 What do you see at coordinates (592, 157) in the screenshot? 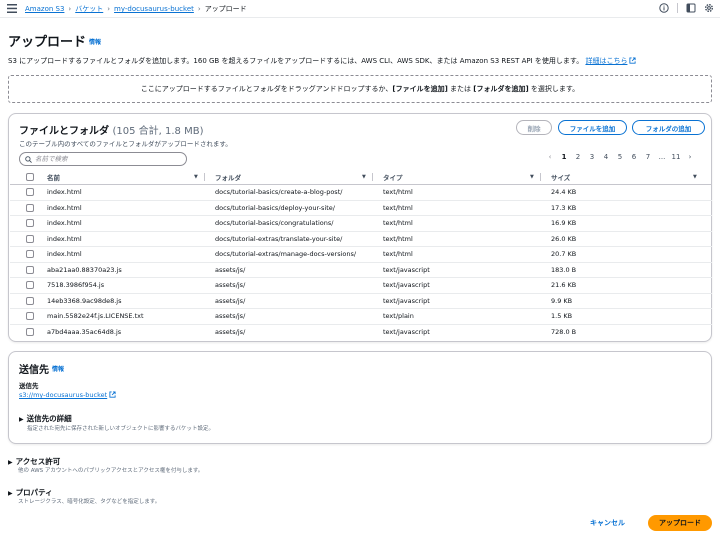
I see `page-3: 3` at bounding box center [592, 157].